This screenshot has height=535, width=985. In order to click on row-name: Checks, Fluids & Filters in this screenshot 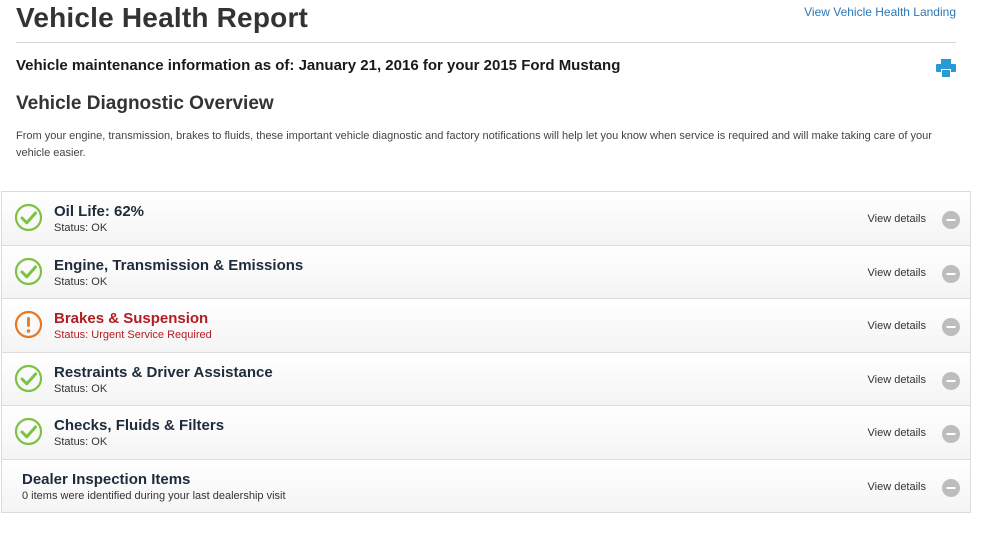, I will do `click(139, 425)`.